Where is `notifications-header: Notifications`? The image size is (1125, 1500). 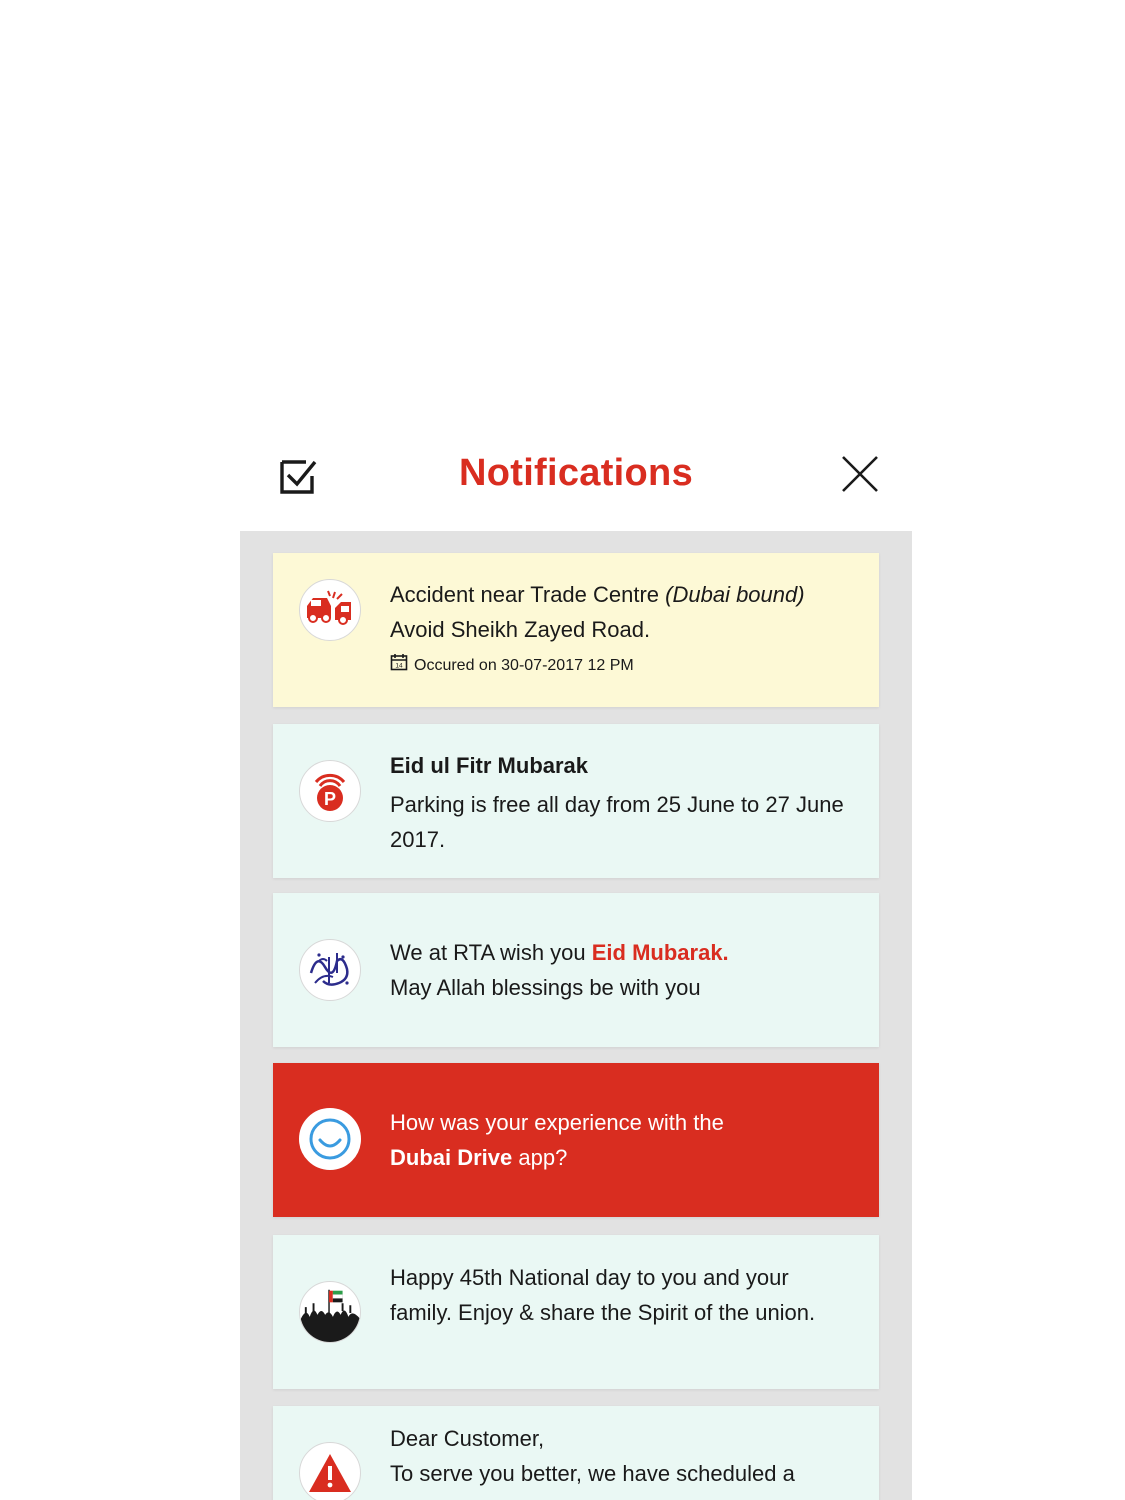 notifications-header: Notifications is located at coordinates (576, 480).